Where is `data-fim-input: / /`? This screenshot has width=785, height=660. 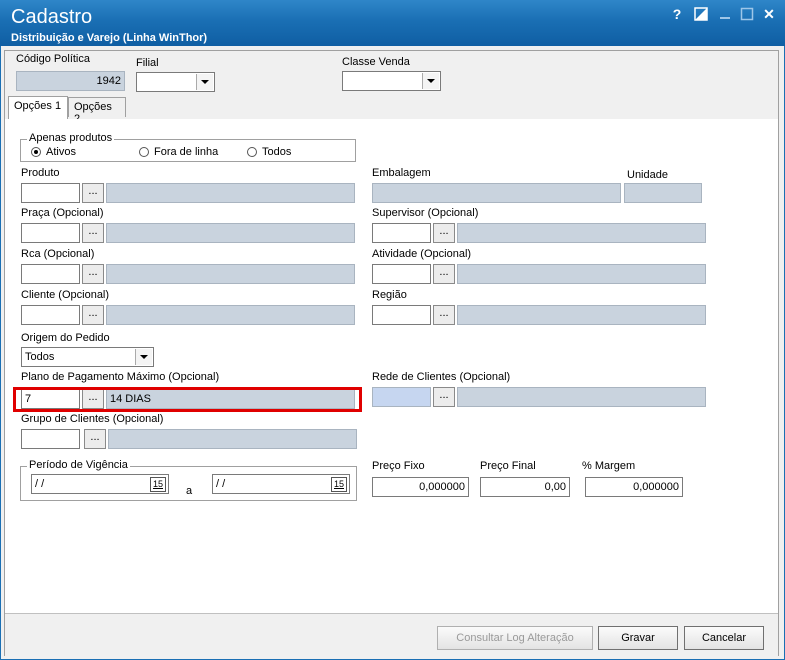 data-fim-input: / / is located at coordinates (281, 484).